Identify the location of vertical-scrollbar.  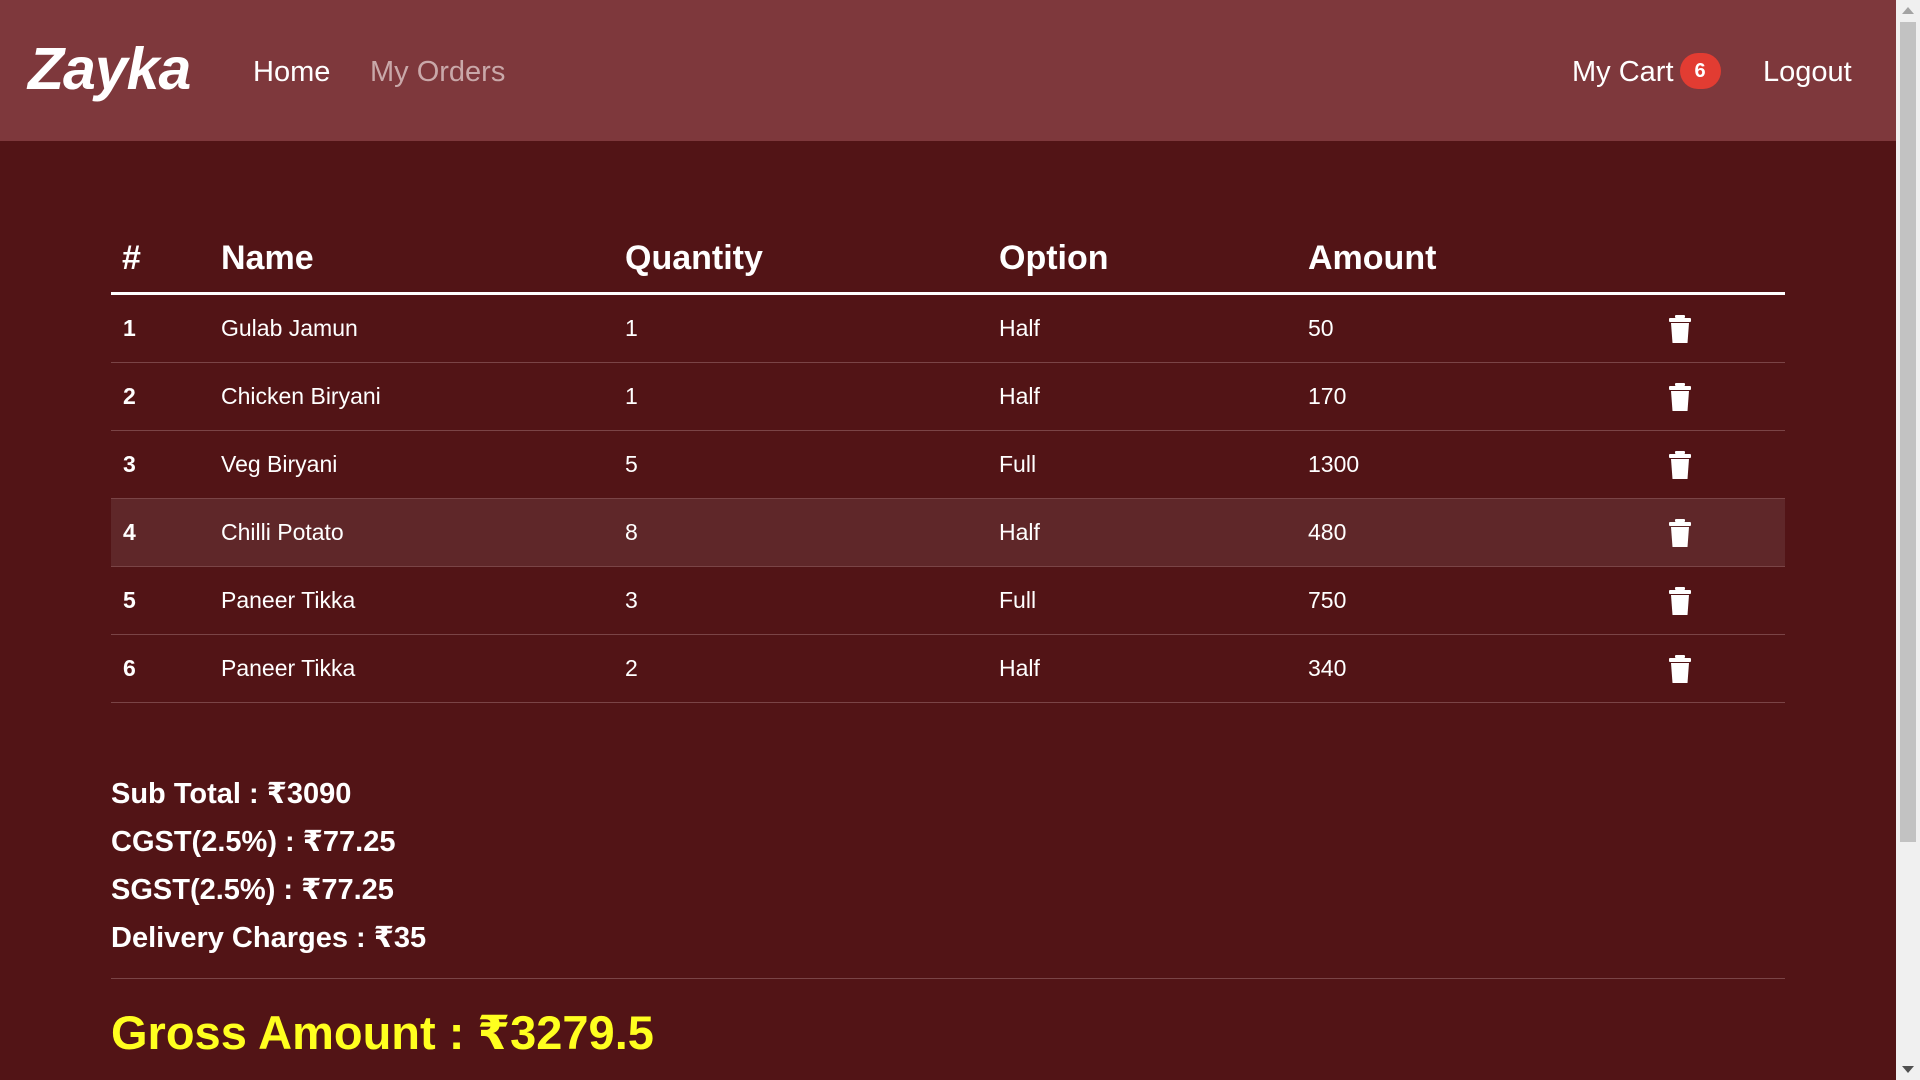
(1908, 540).